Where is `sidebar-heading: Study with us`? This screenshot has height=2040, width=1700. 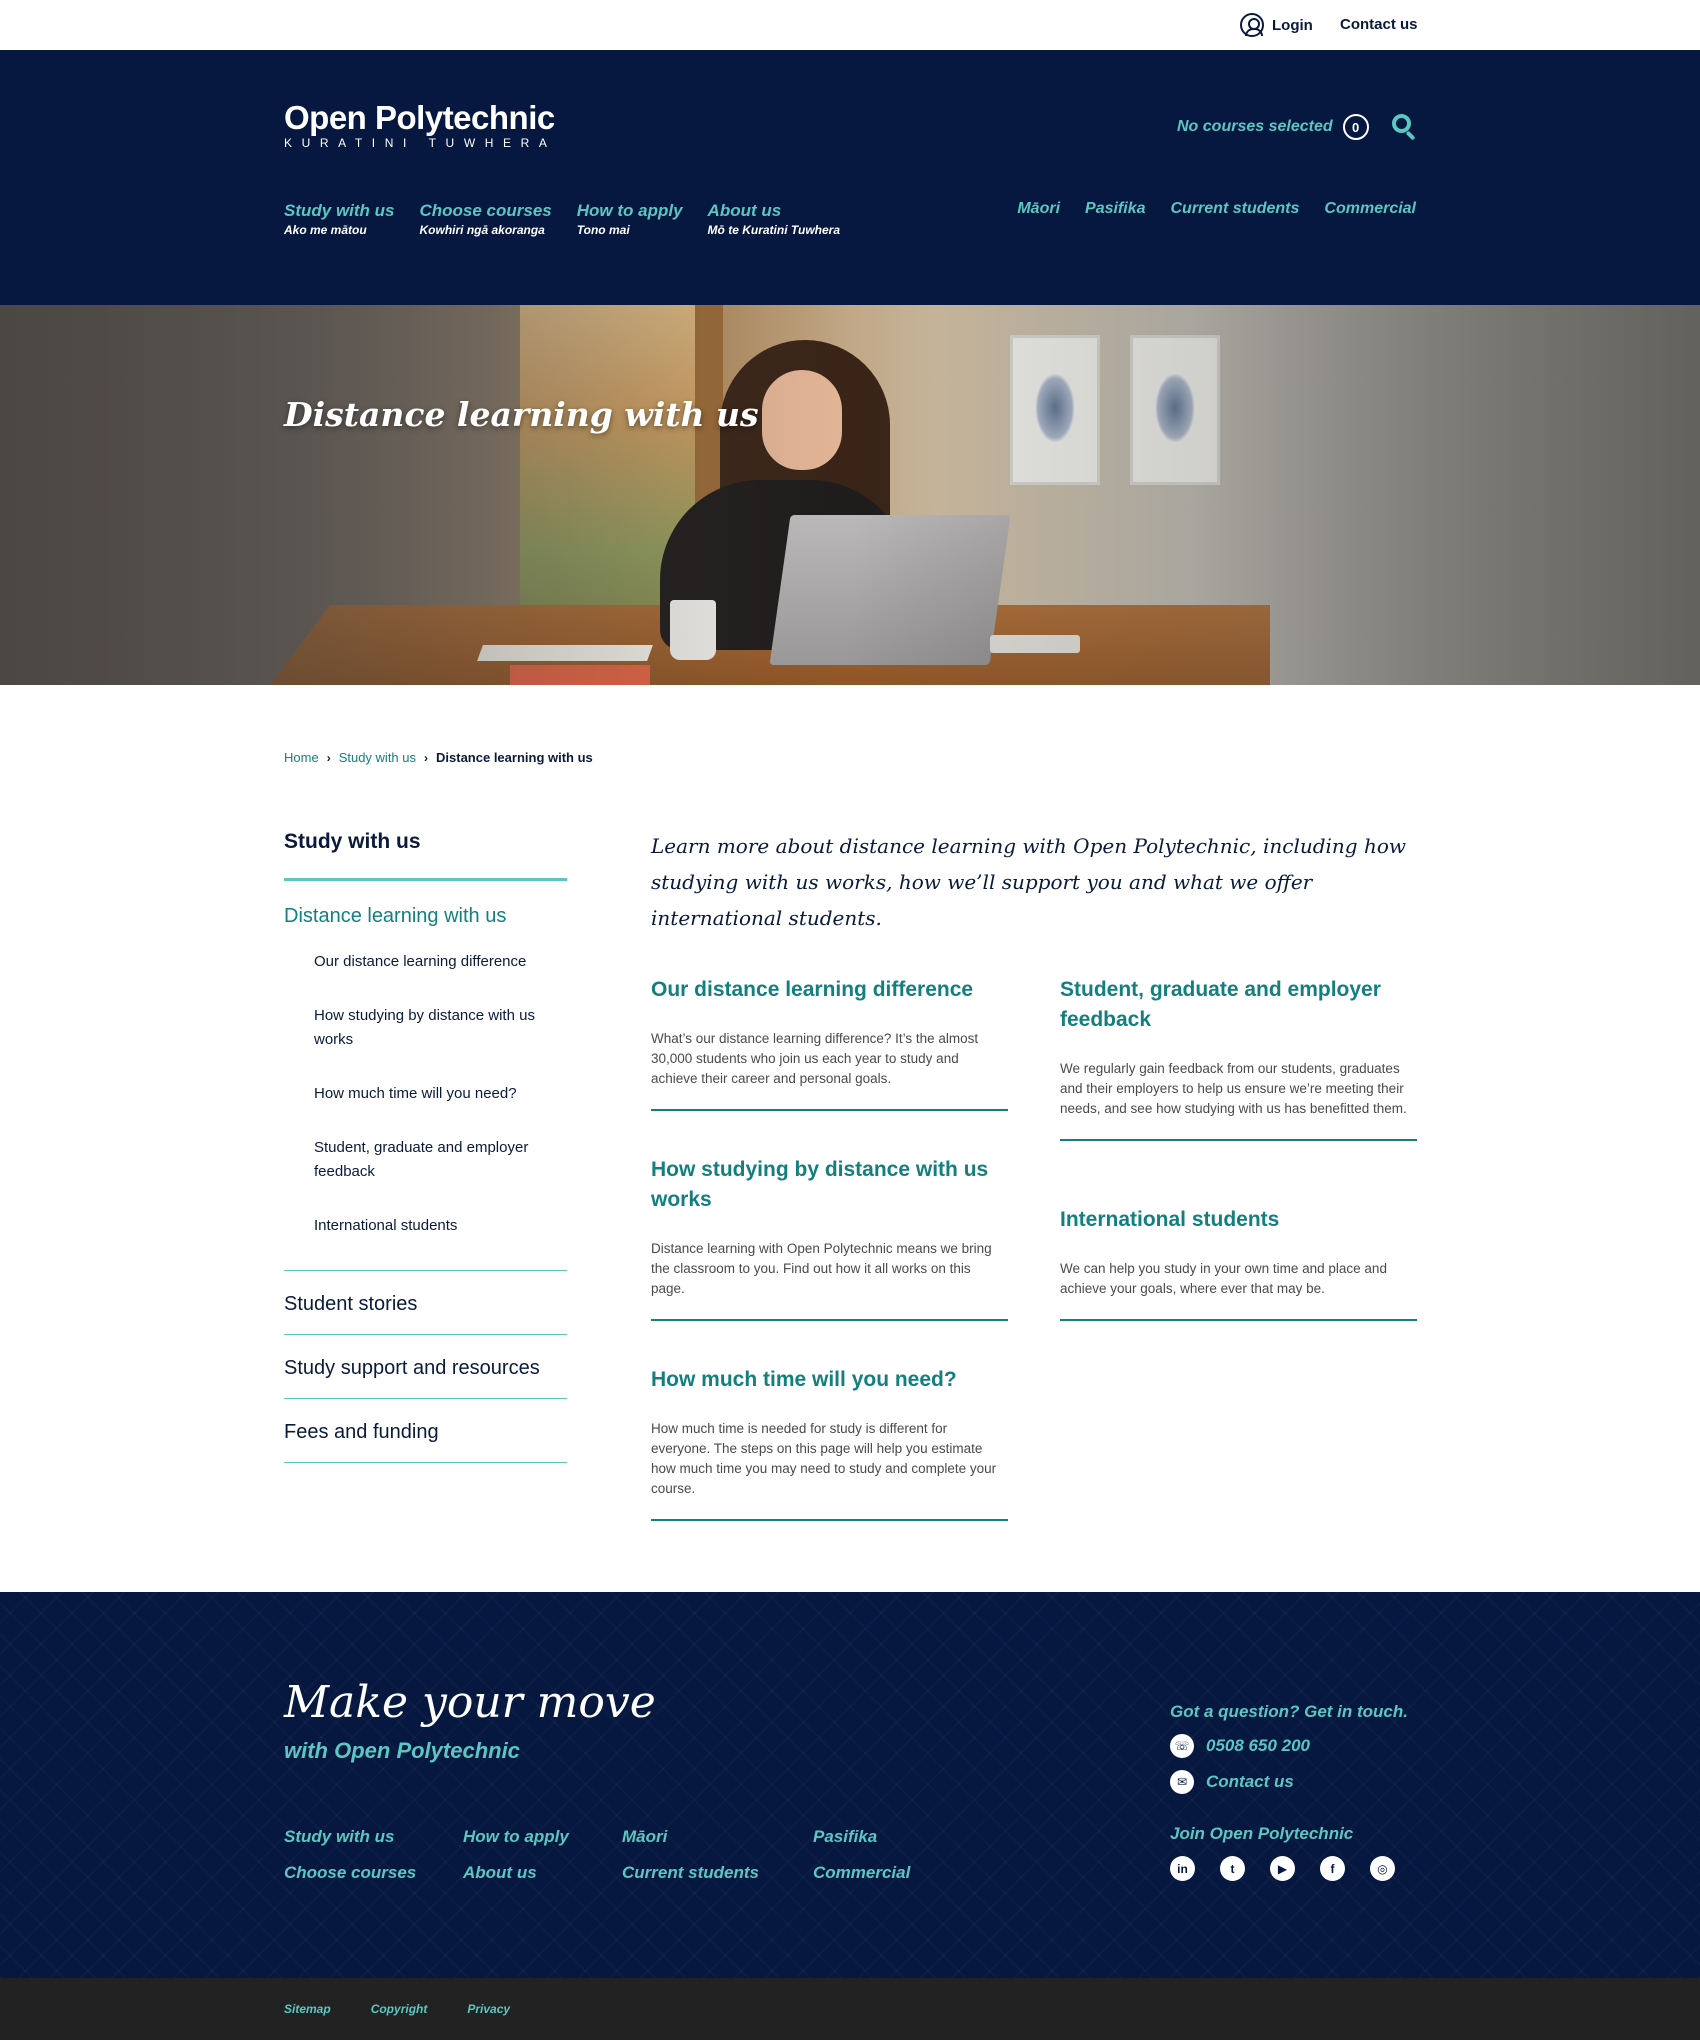 sidebar-heading: Study with us is located at coordinates (425, 855).